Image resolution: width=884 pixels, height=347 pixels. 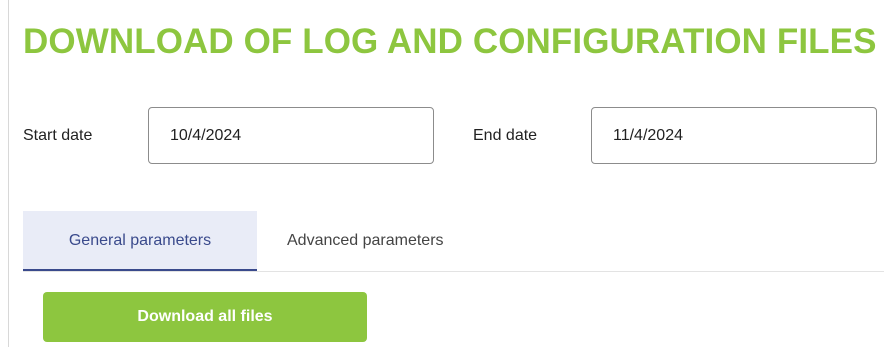 I want to click on tab-general-parameters: General parameters, so click(x=140, y=241).